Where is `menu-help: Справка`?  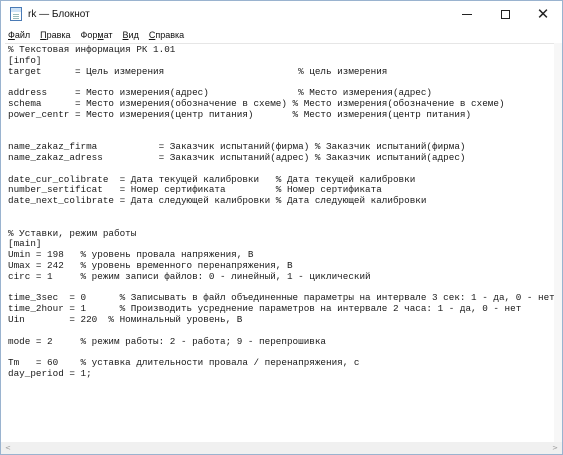 menu-help: Справка is located at coordinates (166, 35).